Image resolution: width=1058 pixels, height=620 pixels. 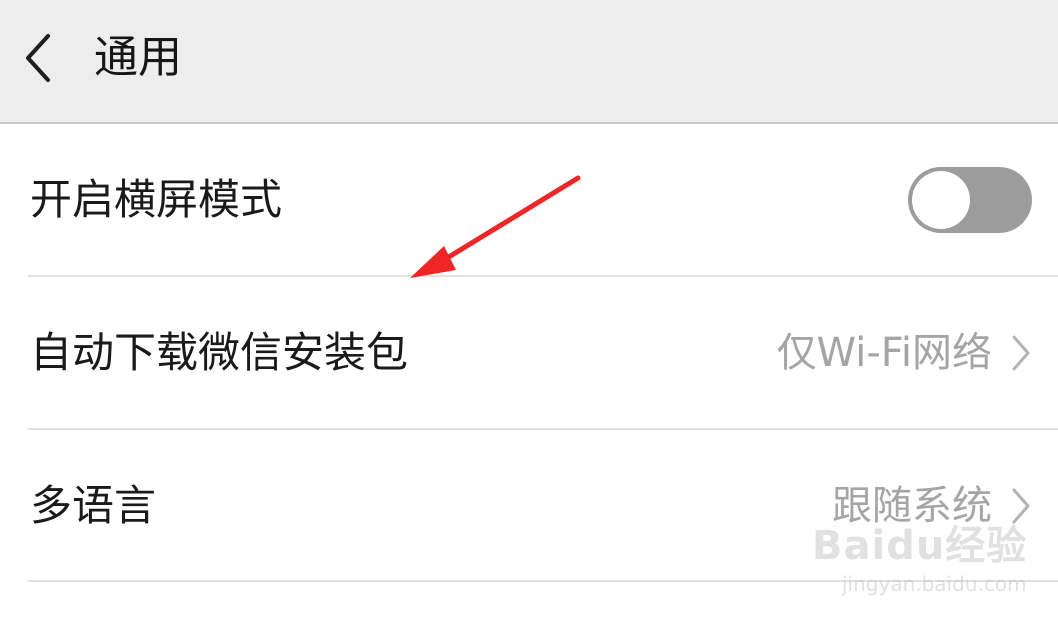 What do you see at coordinates (93, 505) in the screenshot?
I see `language-label: 多语言` at bounding box center [93, 505].